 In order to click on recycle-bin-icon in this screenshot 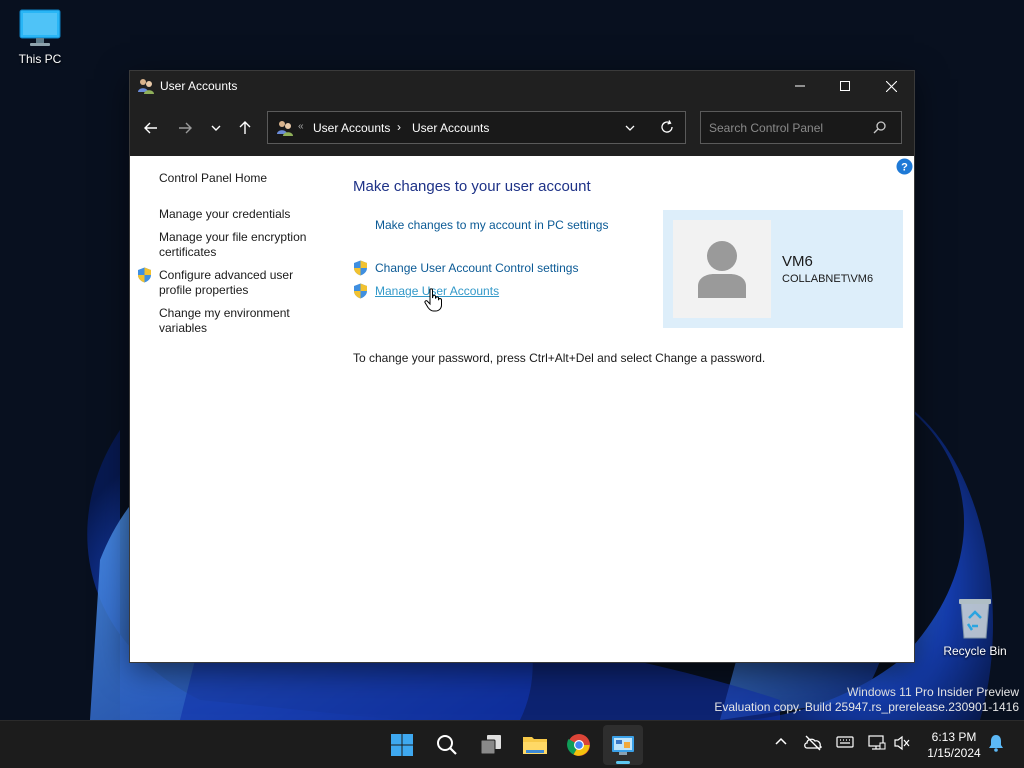, I will do `click(975, 619)`.